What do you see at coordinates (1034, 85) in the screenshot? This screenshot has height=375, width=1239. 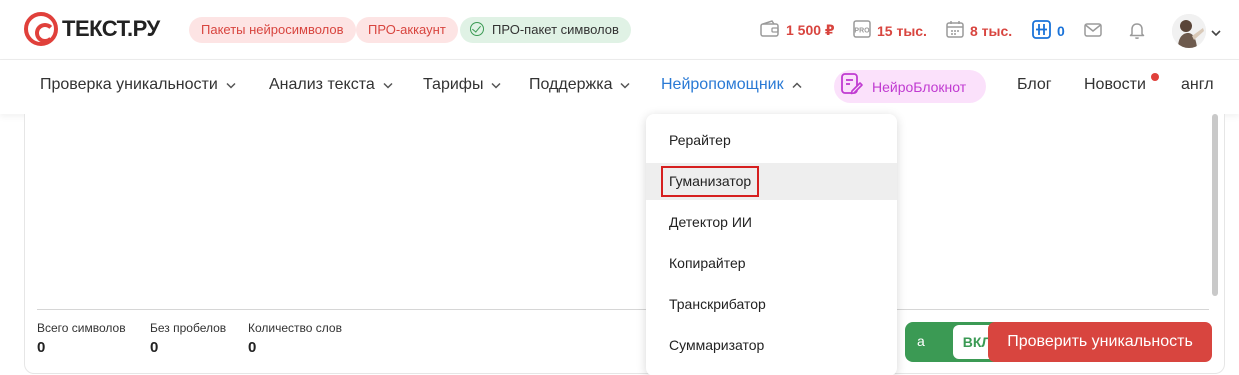 I see `nav-item-blog: Блог` at bounding box center [1034, 85].